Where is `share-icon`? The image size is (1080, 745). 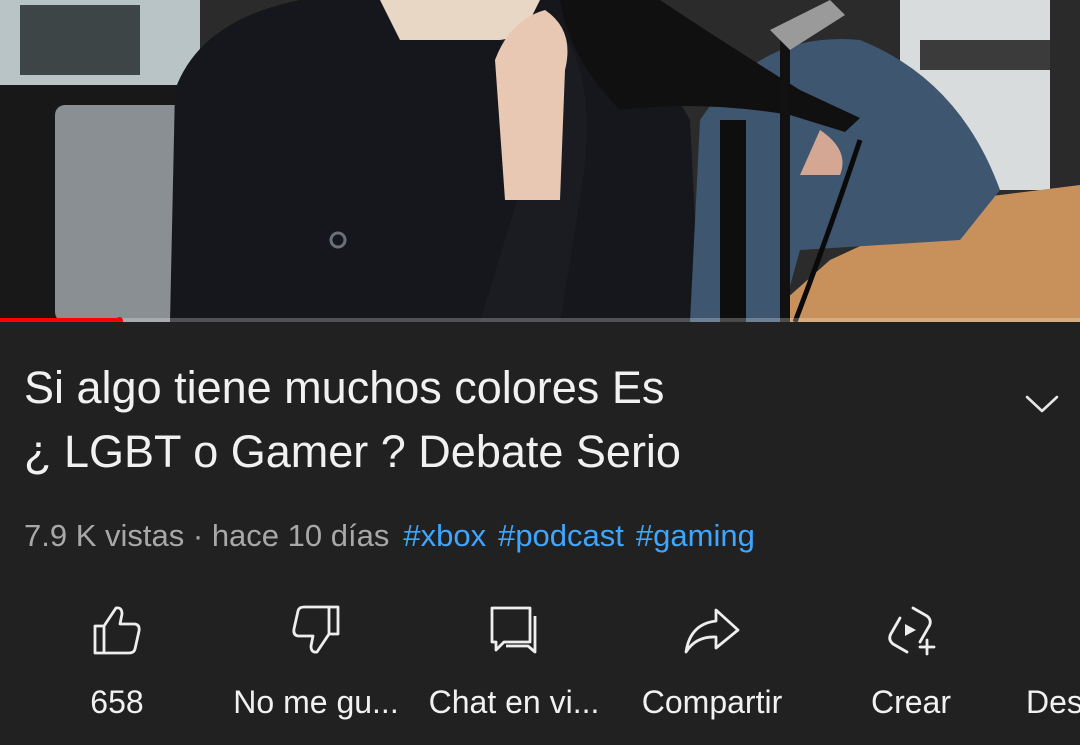 share-icon is located at coordinates (712, 630).